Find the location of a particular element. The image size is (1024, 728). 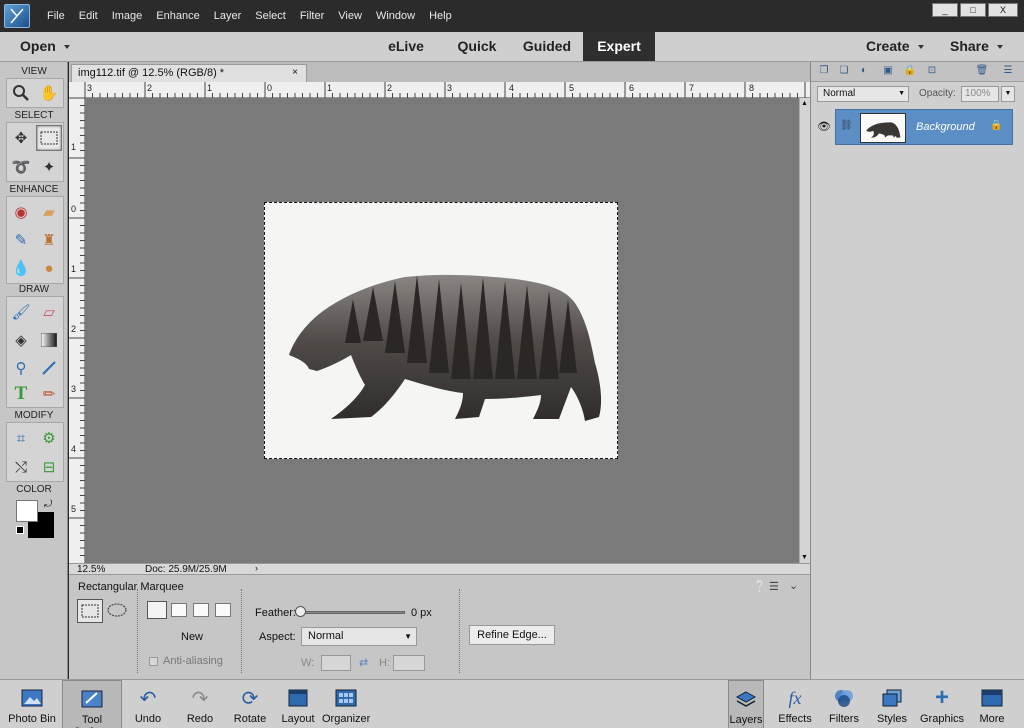

layout-button: Layout is located at coordinates (298, 704).